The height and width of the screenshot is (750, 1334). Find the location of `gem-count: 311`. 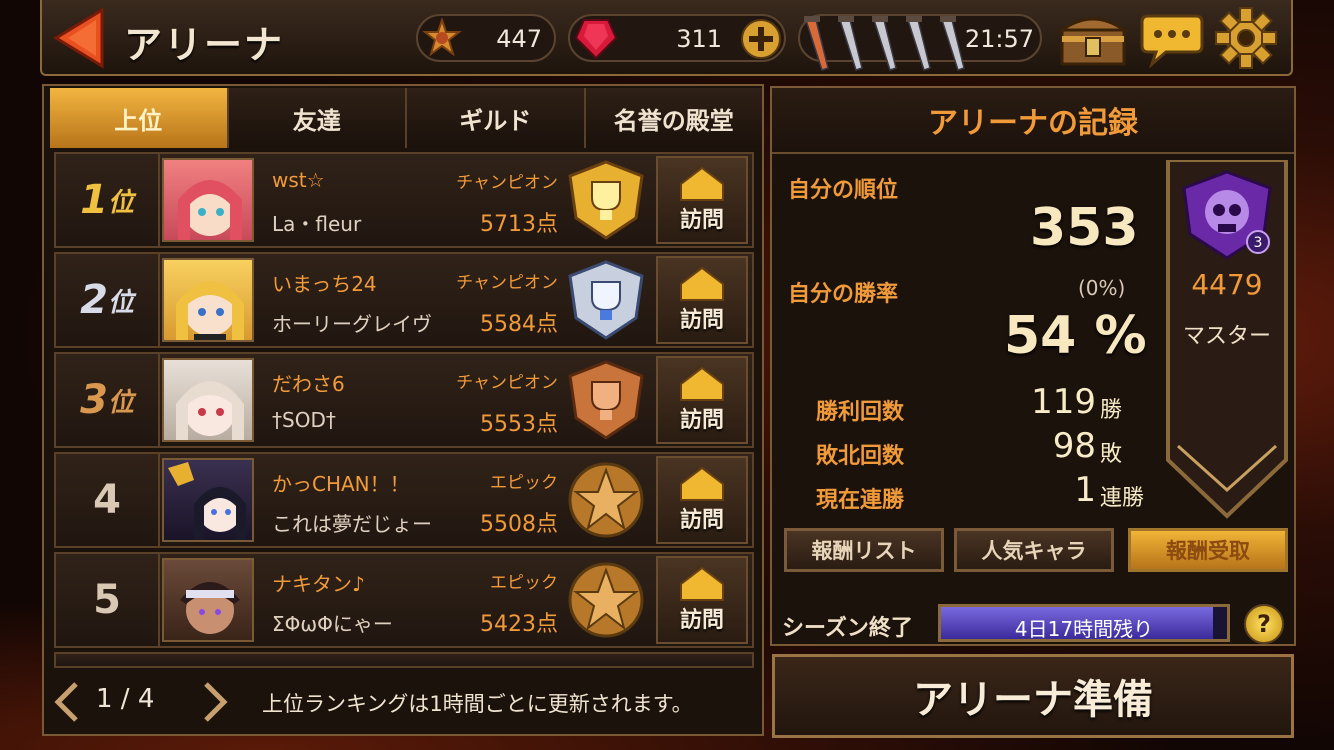

gem-count: 311 is located at coordinates (699, 39).